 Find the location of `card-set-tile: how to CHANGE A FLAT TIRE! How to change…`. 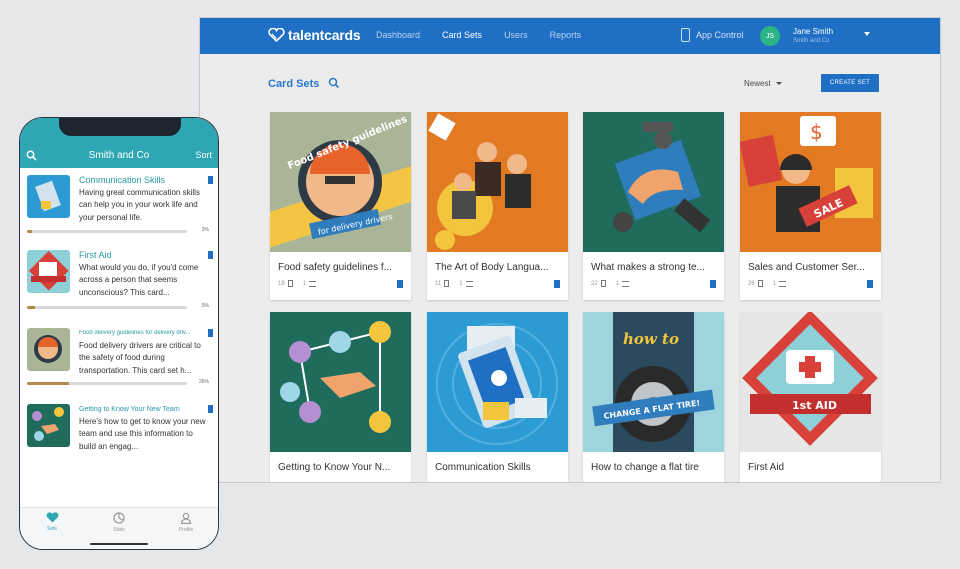

card-set-tile: how to CHANGE A FLAT TIRE! How to change… is located at coordinates (653, 397).